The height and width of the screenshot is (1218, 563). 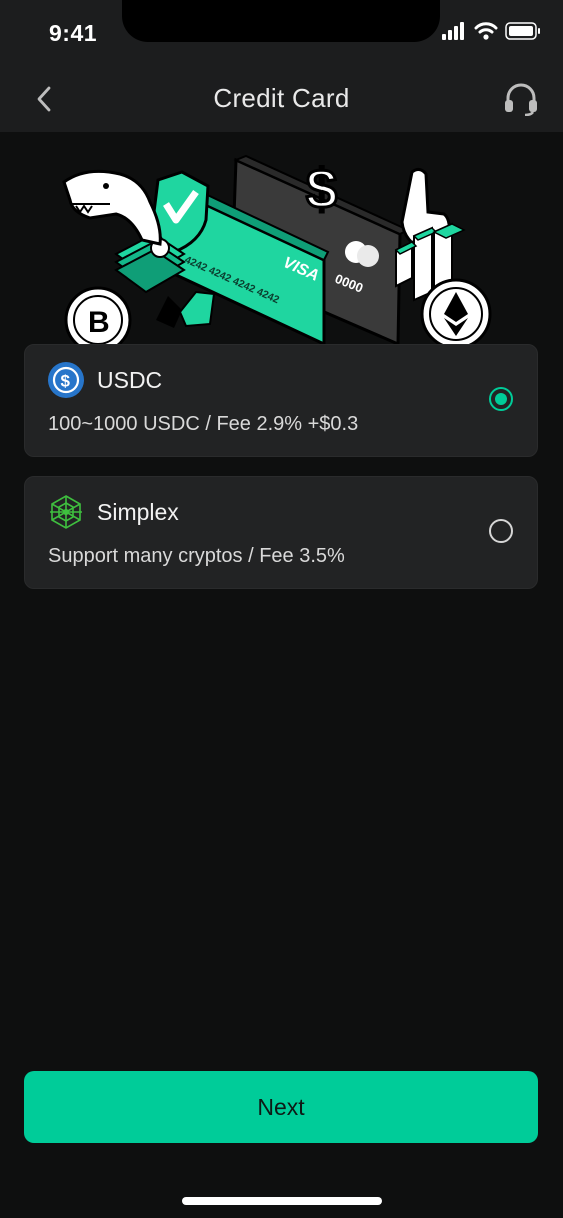 I want to click on payment-option-usdc: $ USDC 100~1000 USDC / Fee 2.9% +$0.3, so click(x=281, y=400).